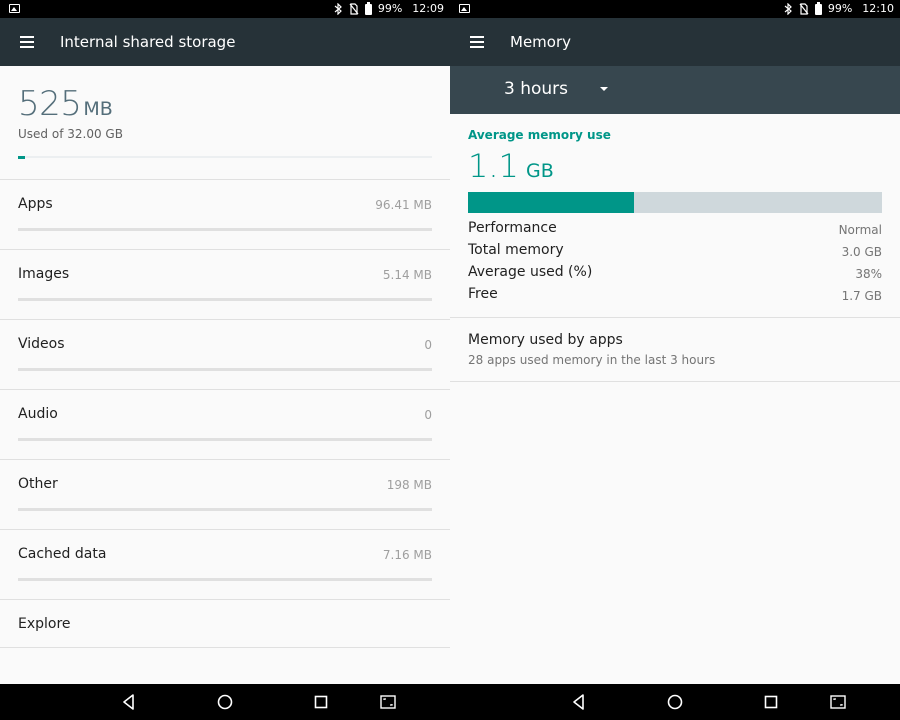  Describe the element at coordinates (409, 485) in the screenshot. I see `category-size: 198 MB` at that location.